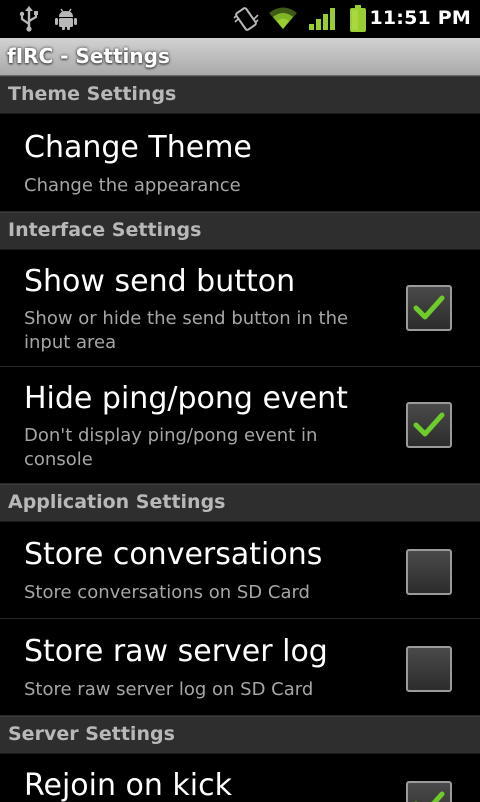  What do you see at coordinates (240, 57) in the screenshot?
I see `title-bar: fIRC - Settings` at bounding box center [240, 57].